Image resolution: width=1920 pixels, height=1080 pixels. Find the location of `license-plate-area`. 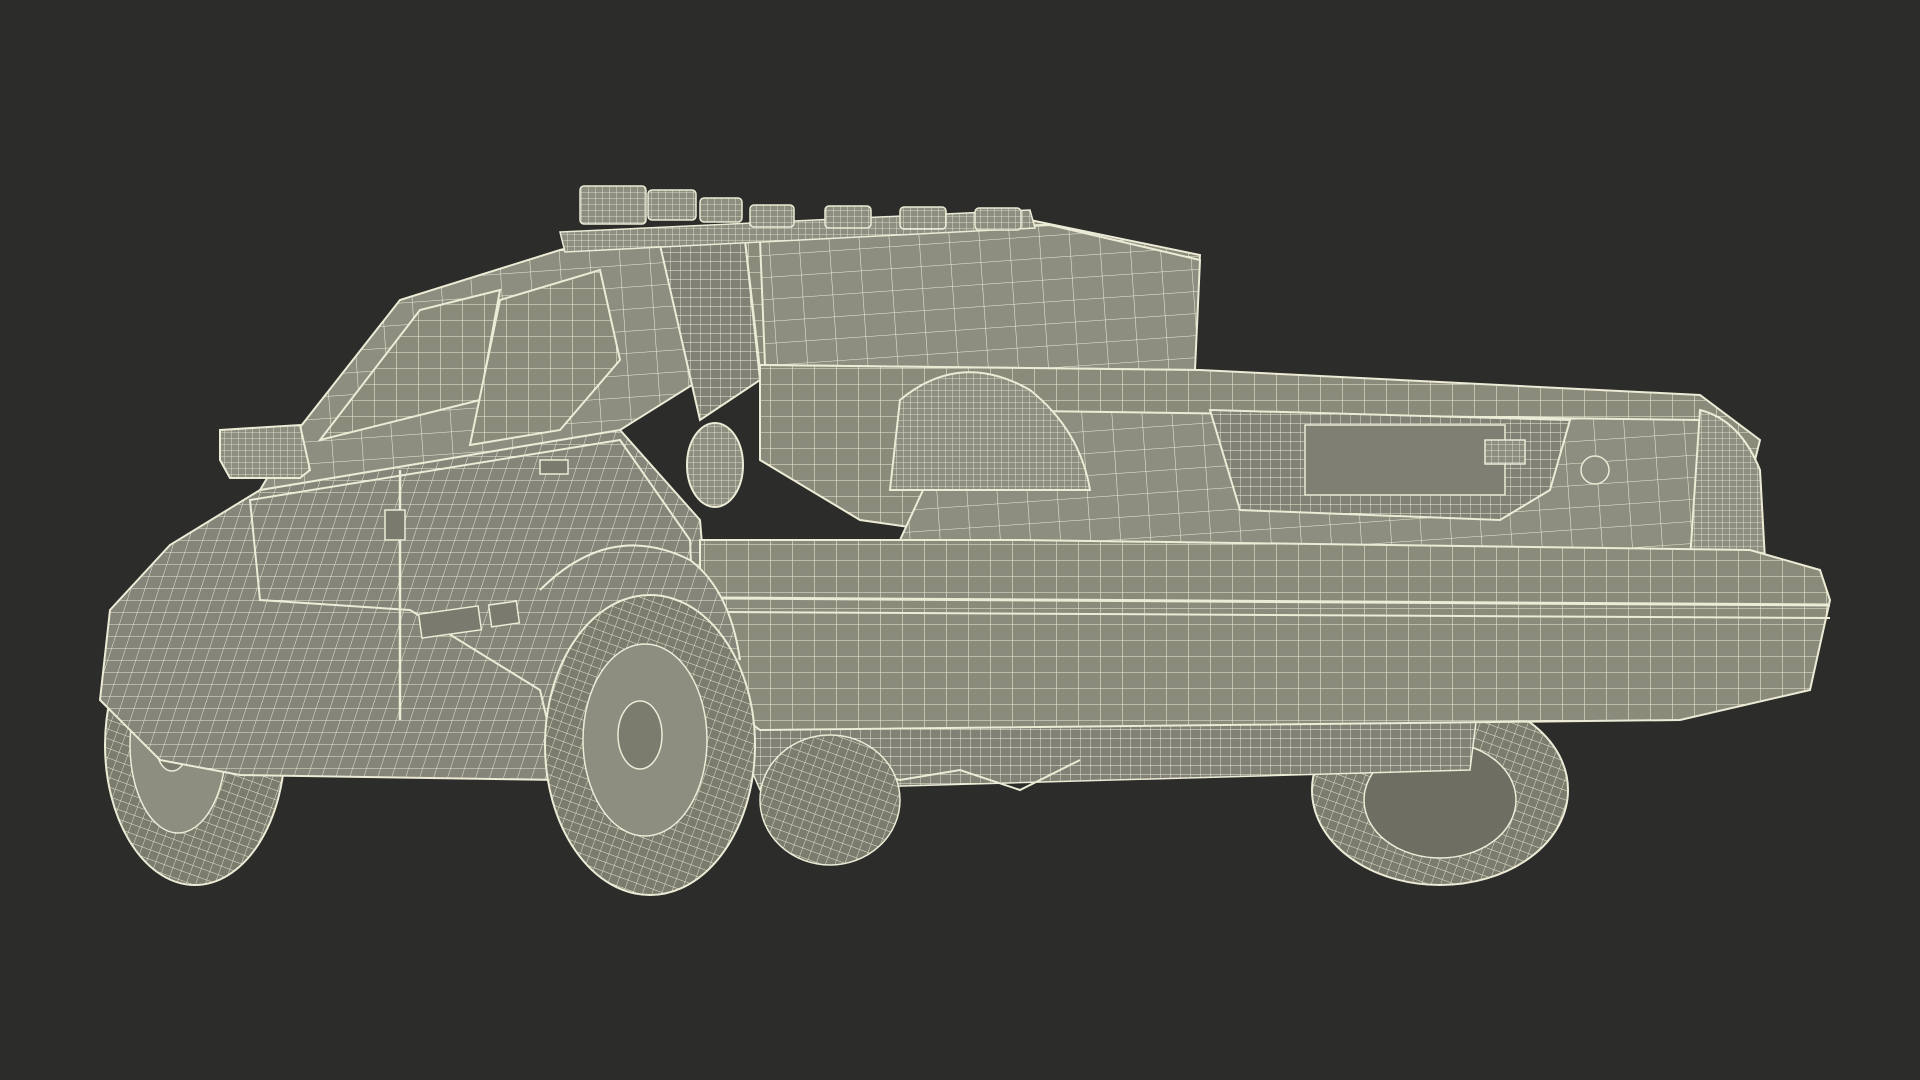

license-plate-area is located at coordinates (1390, 465).